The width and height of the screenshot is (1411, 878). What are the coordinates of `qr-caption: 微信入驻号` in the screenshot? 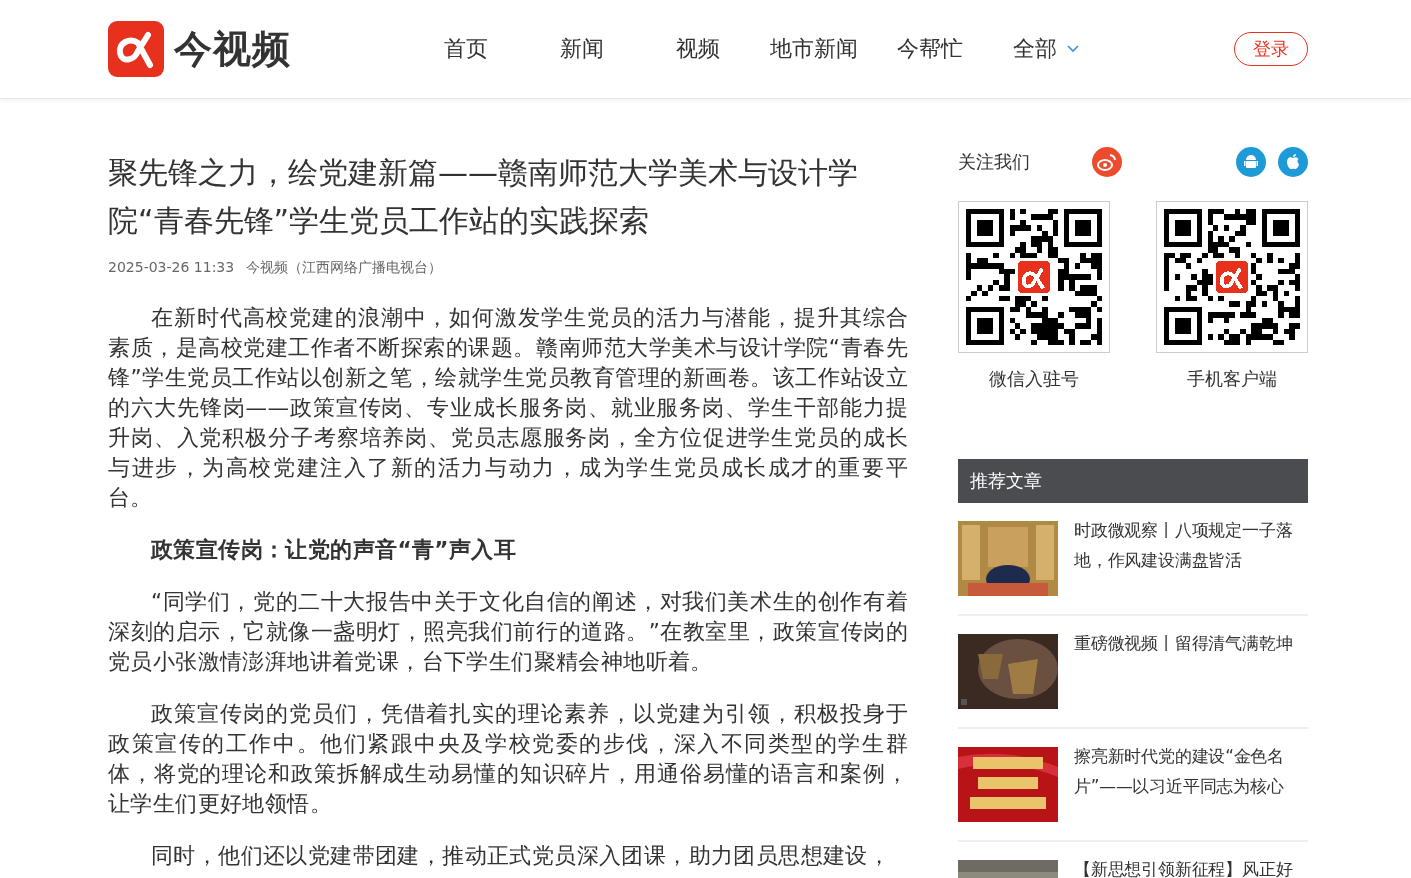 It's located at (1034, 379).